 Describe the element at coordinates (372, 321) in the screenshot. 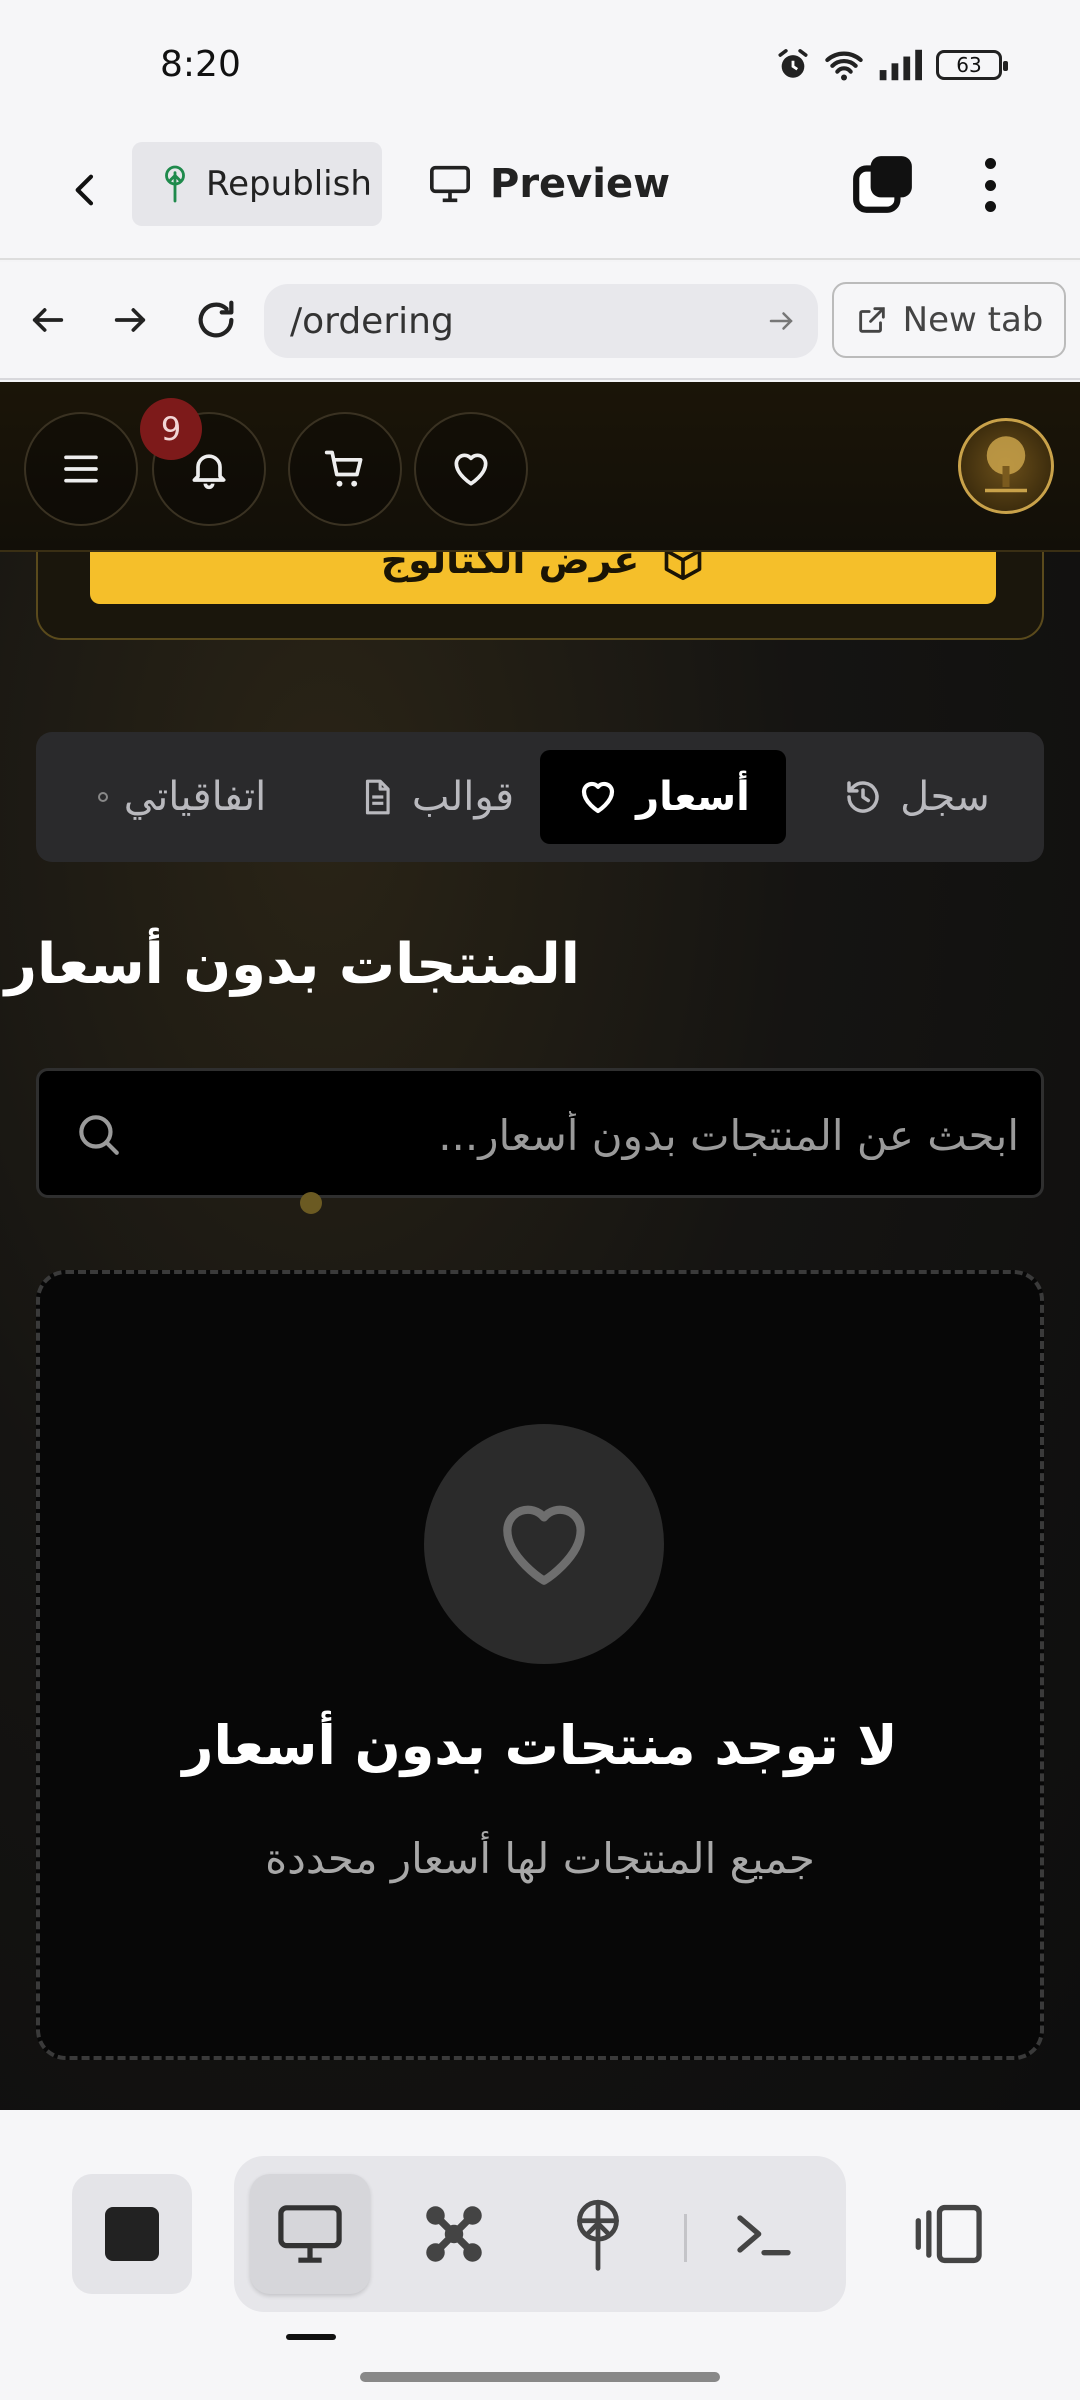

I see `url-text: /ordering` at that location.